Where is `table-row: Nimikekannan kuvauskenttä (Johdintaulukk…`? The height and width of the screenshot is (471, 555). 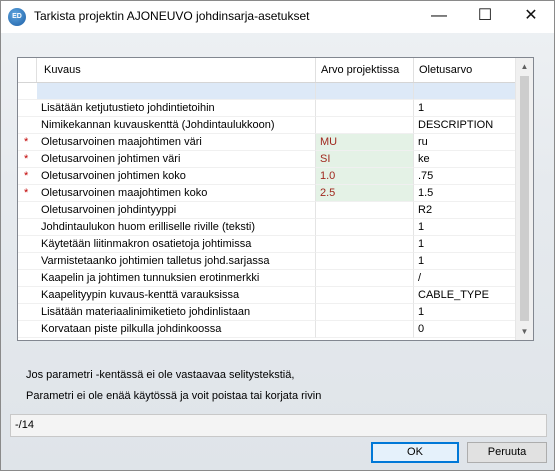
table-row: Nimikekannan kuvauskenttä (Johdintaulukk… is located at coordinates (266, 125).